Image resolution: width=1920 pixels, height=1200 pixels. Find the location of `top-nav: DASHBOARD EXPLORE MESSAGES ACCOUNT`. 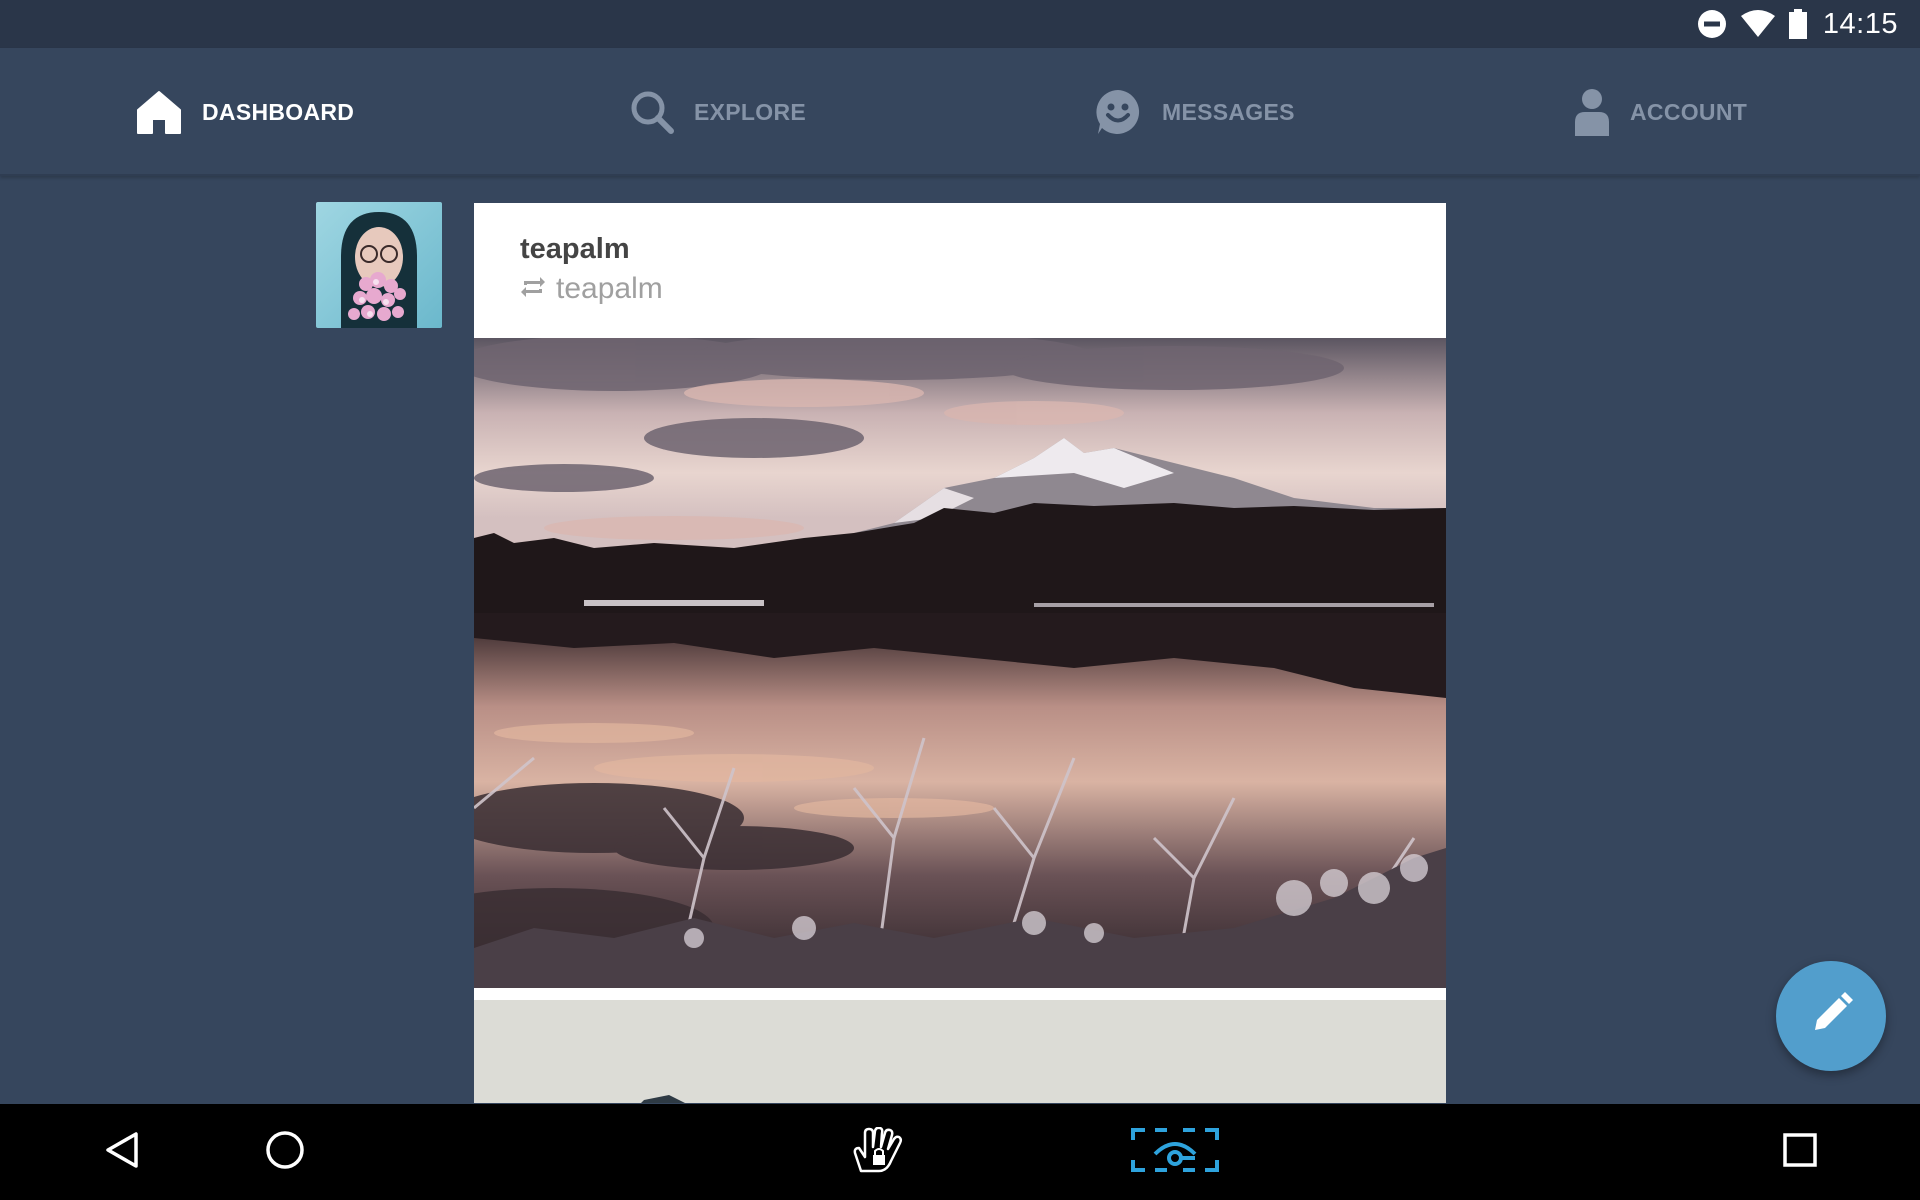

top-nav: DASHBOARD EXPLORE MESSAGES ACCOUNT is located at coordinates (960, 112).